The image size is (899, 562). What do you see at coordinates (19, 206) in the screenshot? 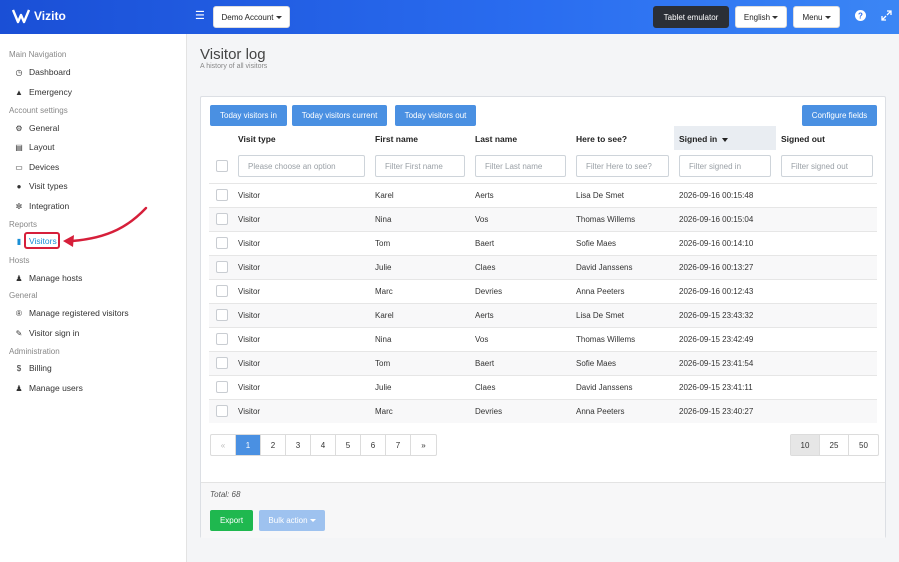
I see `plug-icon: ✼` at bounding box center [19, 206].